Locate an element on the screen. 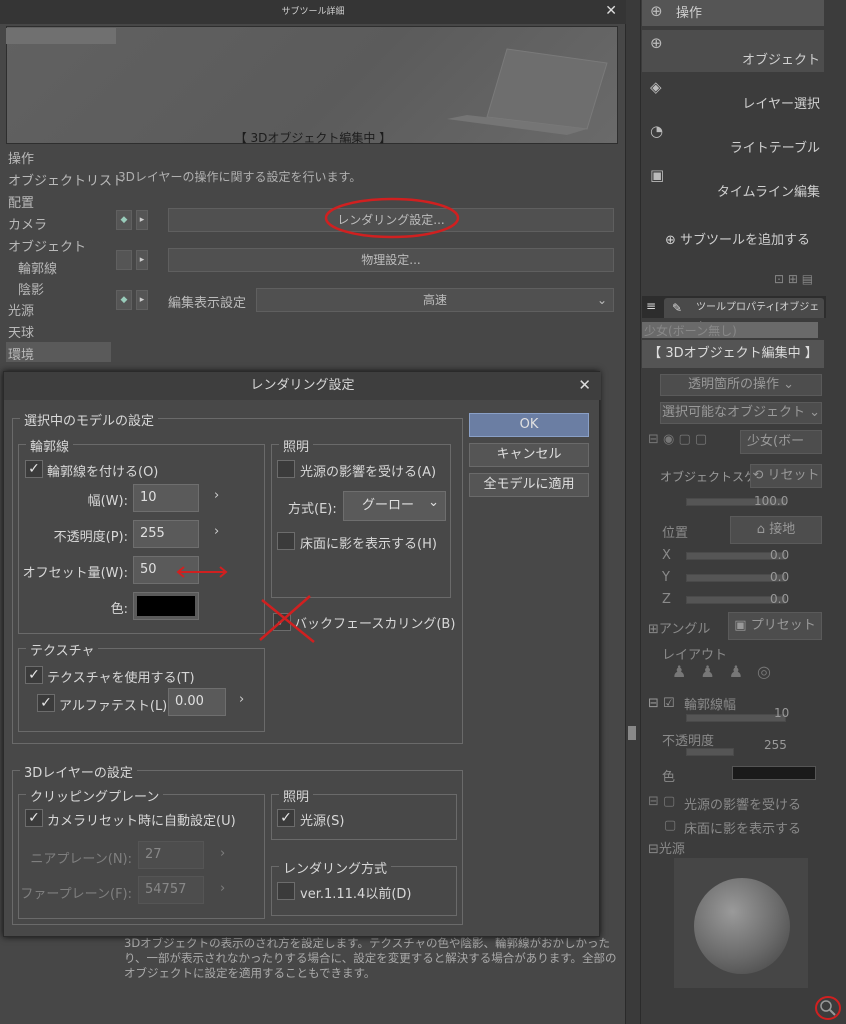 The width and height of the screenshot is (846, 1024). category-placement: 配置 is located at coordinates (21, 201).